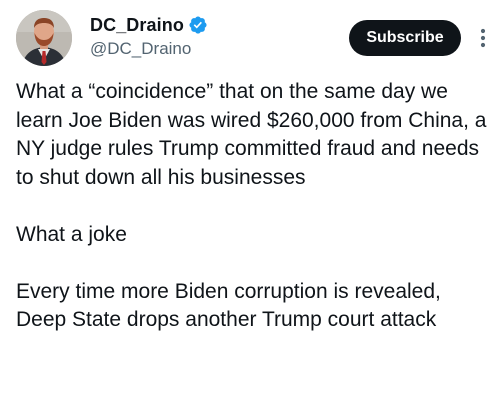 Image resolution: width=500 pixels, height=404 pixels. Describe the element at coordinates (198, 25) in the screenshot. I see `verified-badge-icon` at that location.